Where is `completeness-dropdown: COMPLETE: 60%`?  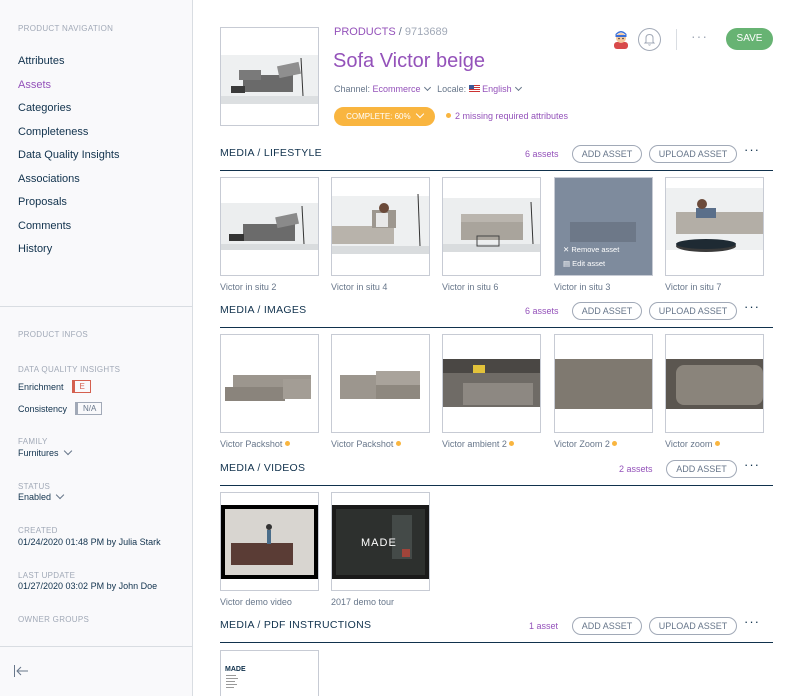
completeness-dropdown: COMPLETE: 60% is located at coordinates (384, 116).